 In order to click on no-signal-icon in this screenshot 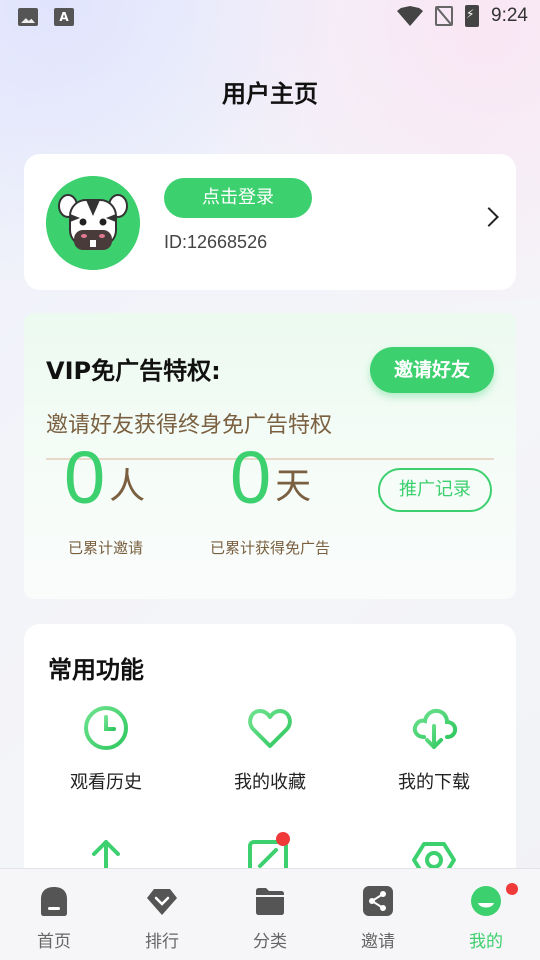, I will do `click(444, 16)`.